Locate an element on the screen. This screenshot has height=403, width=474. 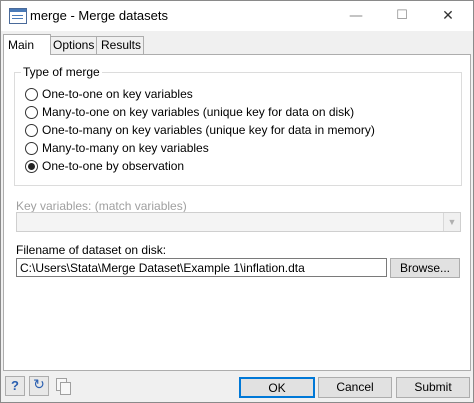
radio-label: One-to-one on key variables is located at coordinates (117, 94).